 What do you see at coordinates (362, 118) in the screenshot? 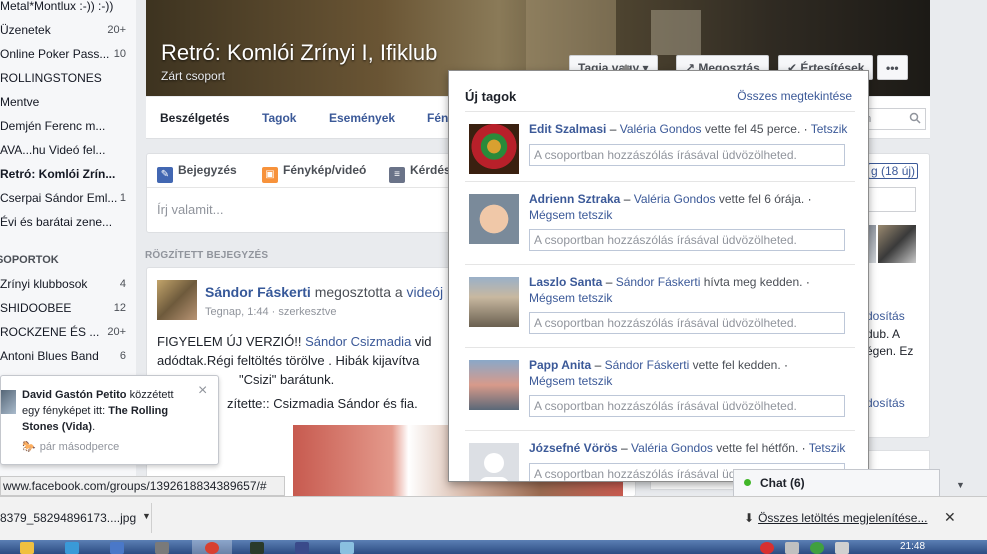
I see `tab-events: Események` at bounding box center [362, 118].